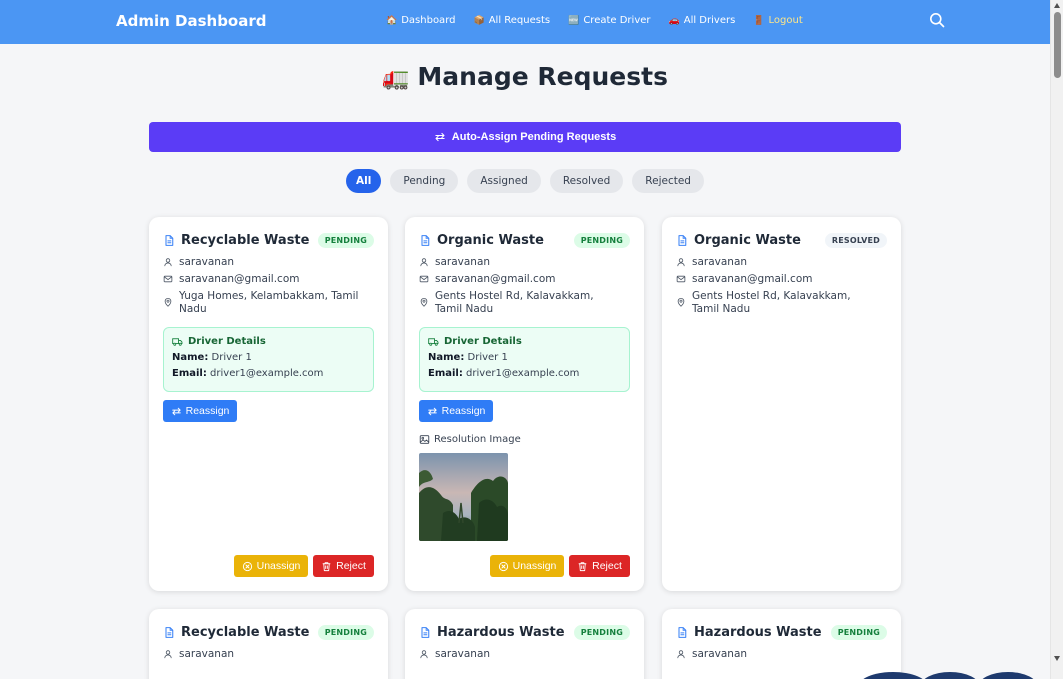 The width and height of the screenshot is (1063, 679). What do you see at coordinates (668, 181) in the screenshot?
I see `filter-rejected: Rejected` at bounding box center [668, 181].